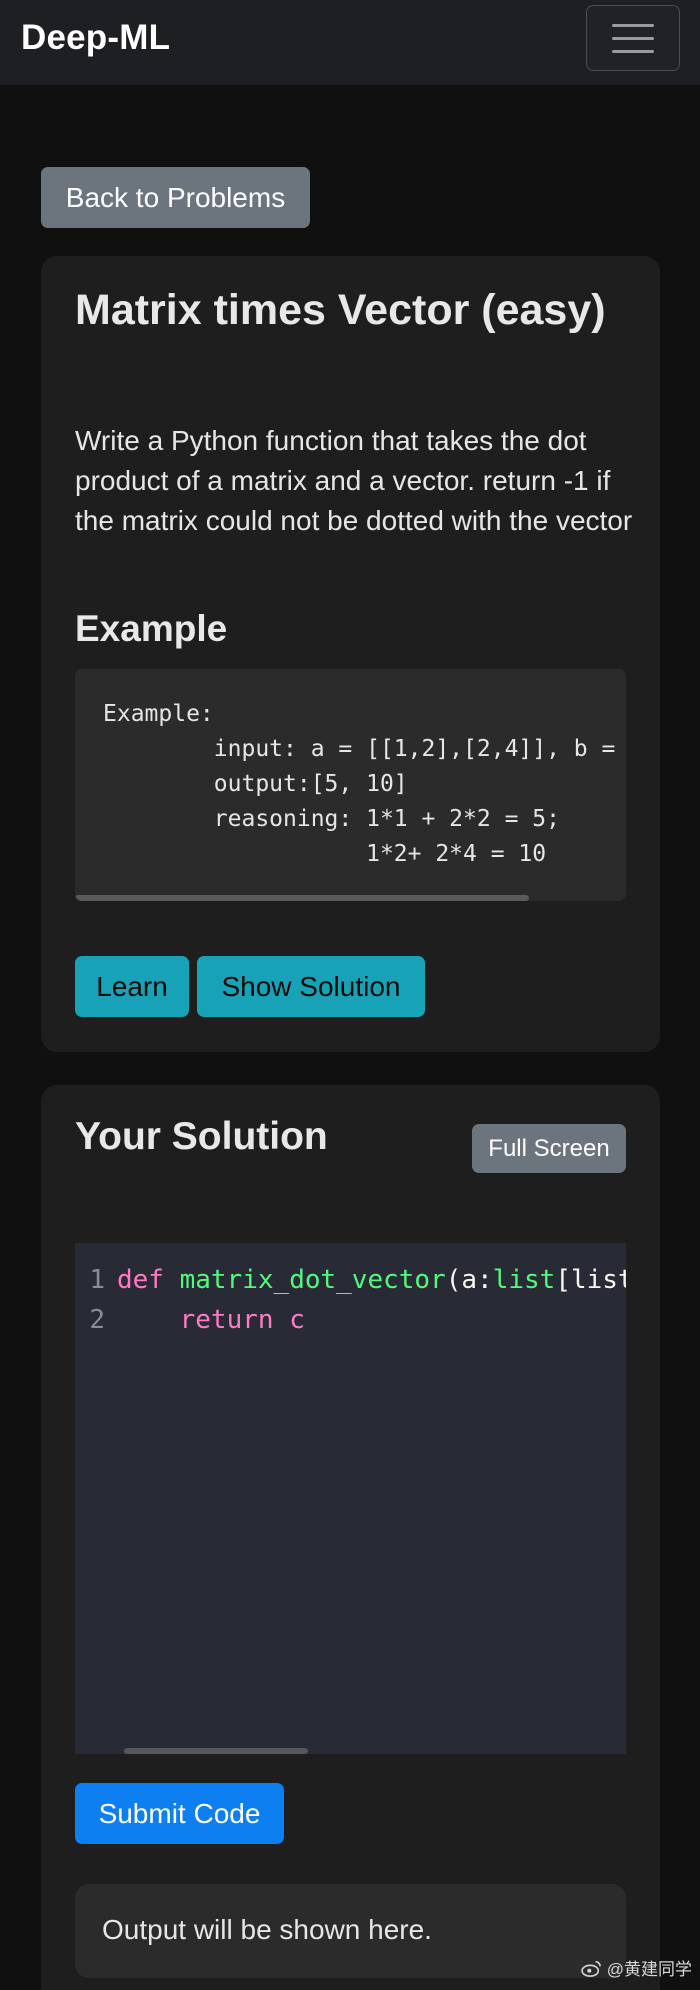  Describe the element at coordinates (549, 1148) in the screenshot. I see `full-screen-button: Full Screen` at that location.